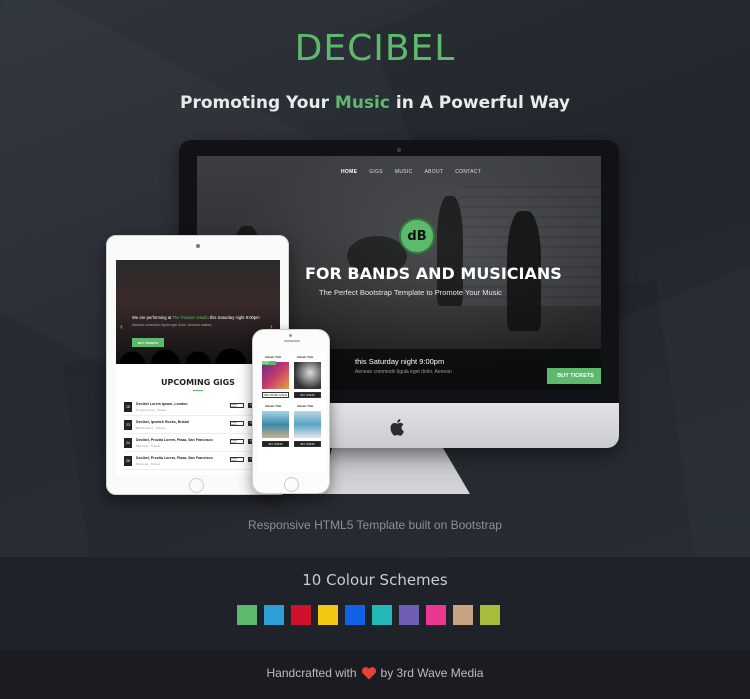 Image resolution: width=750 pixels, height=699 pixels. I want to click on colour-schemes-section: 10 Colour Schemes, so click(375, 603).